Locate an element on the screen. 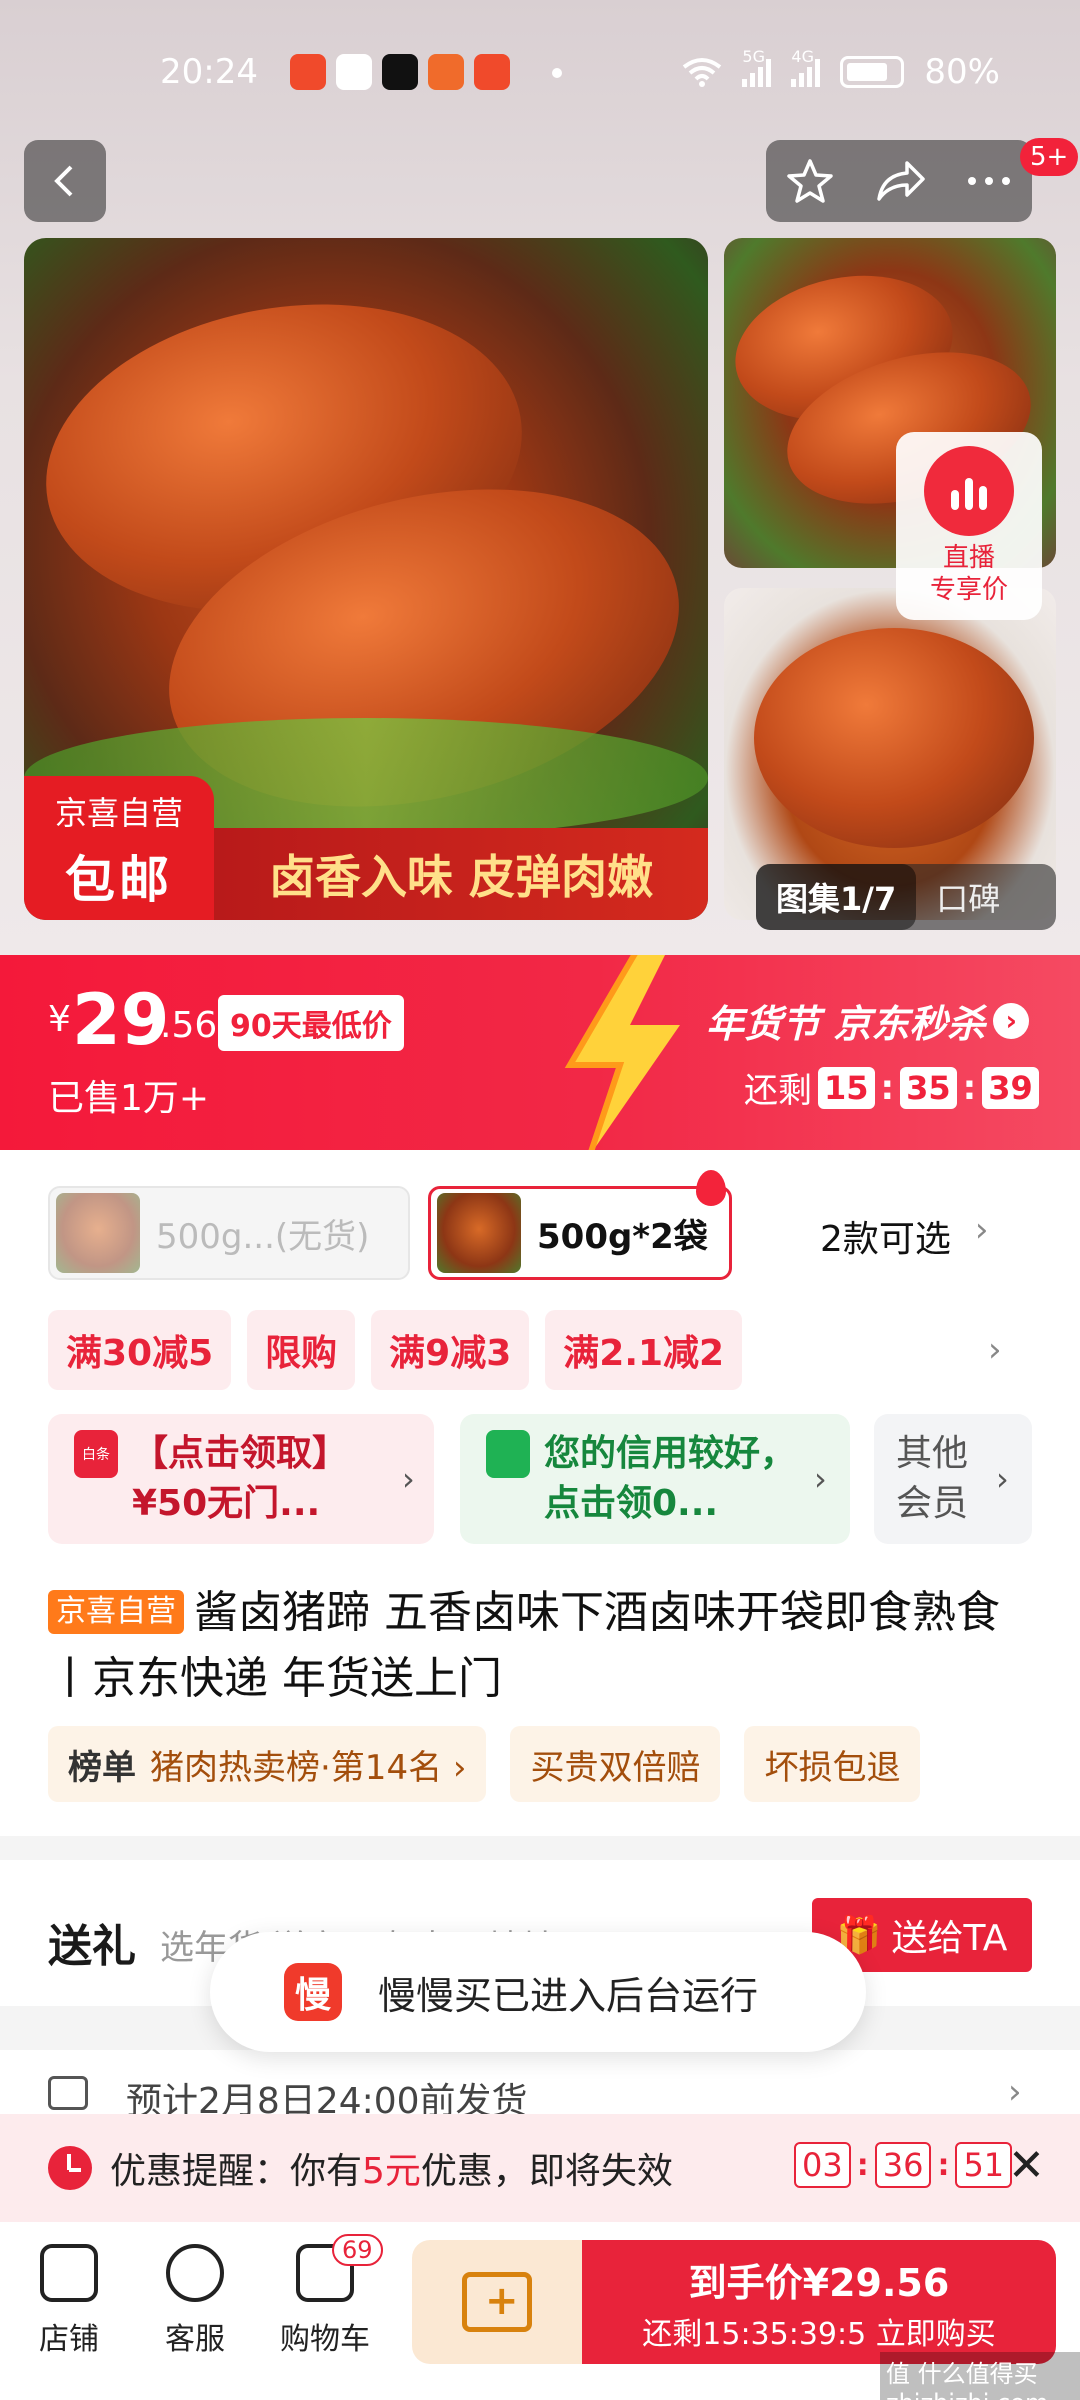  close-icon: ✕ is located at coordinates (1026, 2165).